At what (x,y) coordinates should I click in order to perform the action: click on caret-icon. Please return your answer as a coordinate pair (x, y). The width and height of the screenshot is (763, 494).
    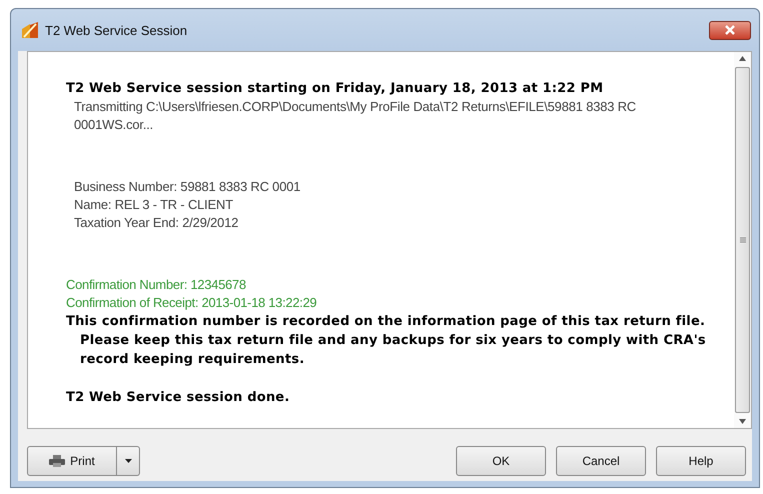
    Looking at the image, I should click on (128, 461).